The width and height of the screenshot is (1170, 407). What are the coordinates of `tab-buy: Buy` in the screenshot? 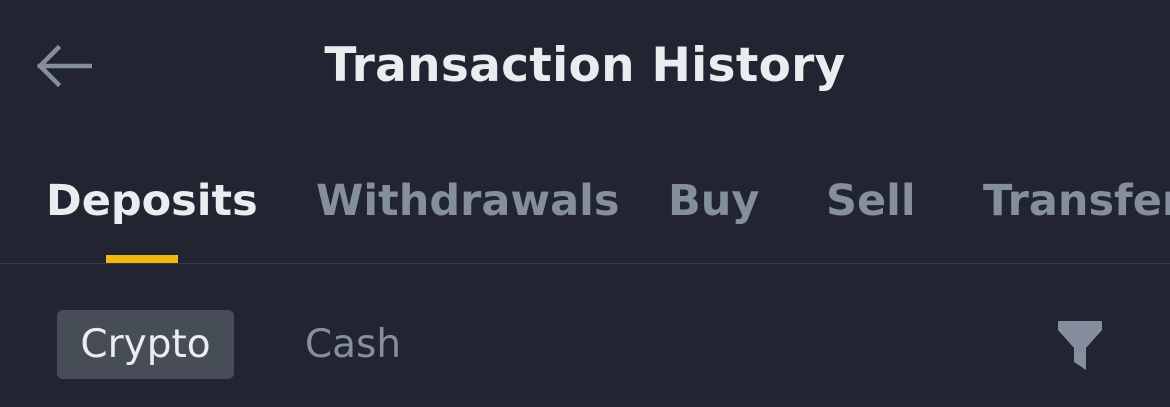 It's located at (713, 201).